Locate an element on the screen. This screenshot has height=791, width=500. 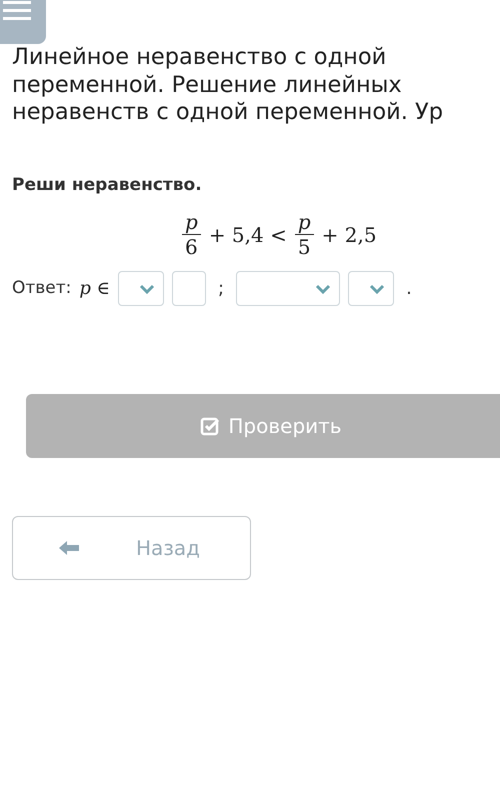
input-field is located at coordinates (189, 288).